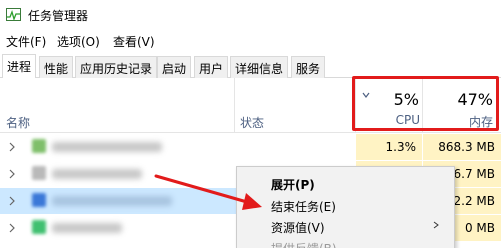  I want to click on task-manager-icon, so click(13, 14).